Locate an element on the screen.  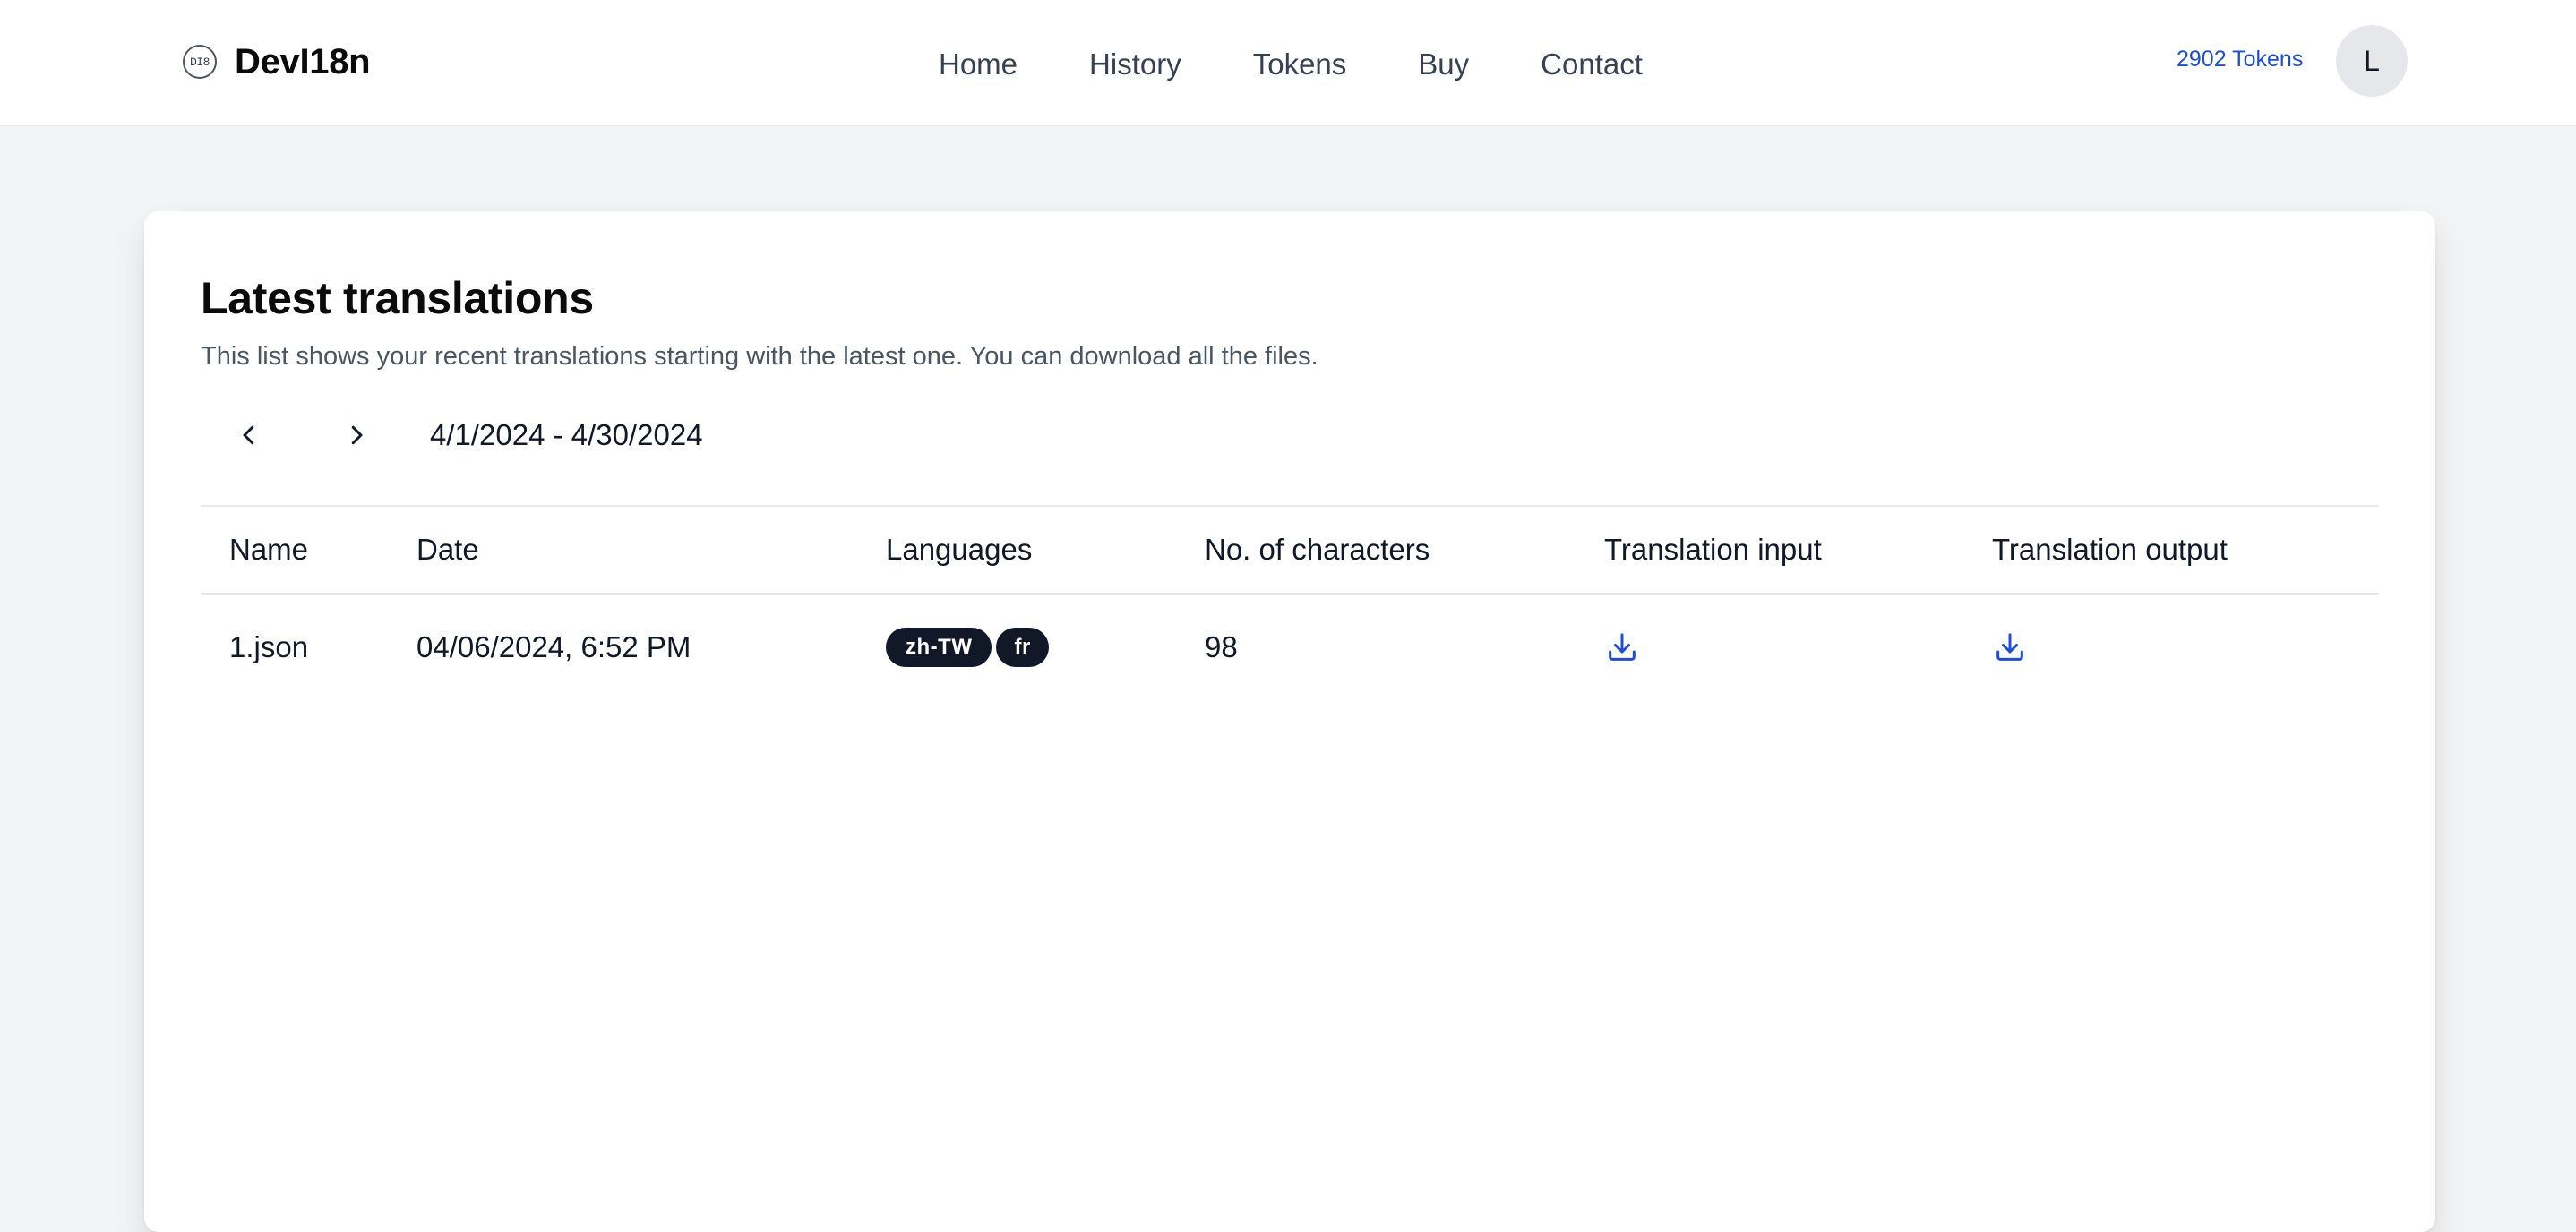
column-header-translation-output: Translation output is located at coordinates (2110, 549).